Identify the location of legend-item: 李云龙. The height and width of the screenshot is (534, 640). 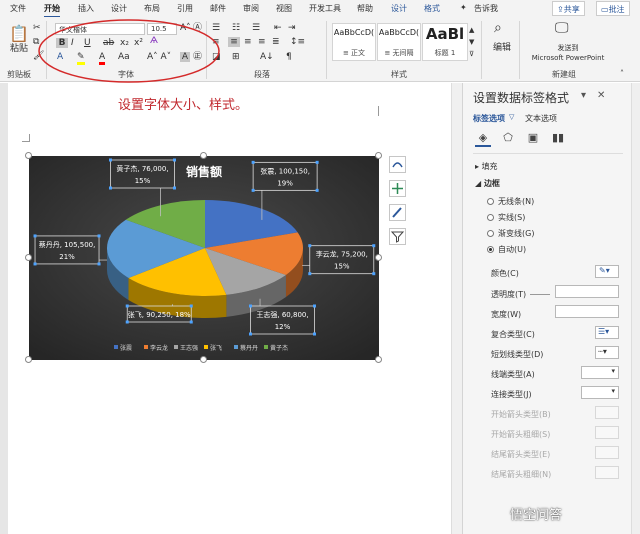
(159, 348).